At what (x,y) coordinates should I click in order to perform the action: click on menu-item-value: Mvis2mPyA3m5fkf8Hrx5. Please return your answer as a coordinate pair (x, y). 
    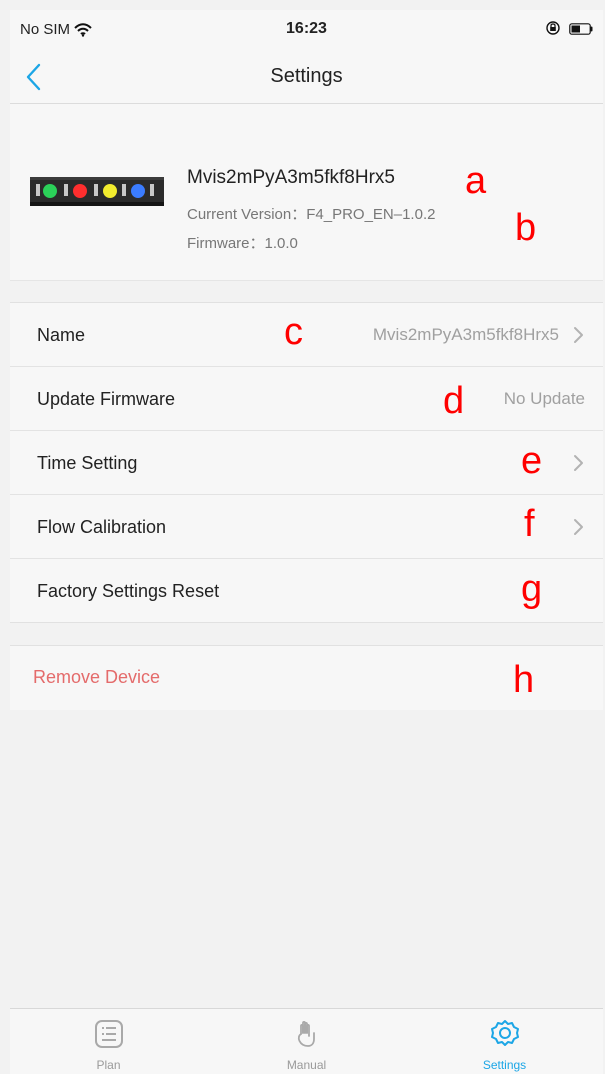
    Looking at the image, I should click on (465, 334).